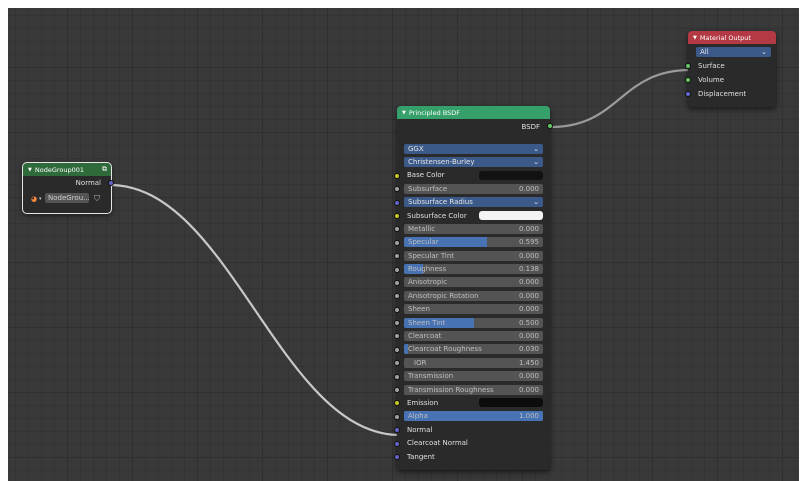 The image size is (801, 481). What do you see at coordinates (59, 169) in the screenshot?
I see `node-group-title: NodeGroup001` at bounding box center [59, 169].